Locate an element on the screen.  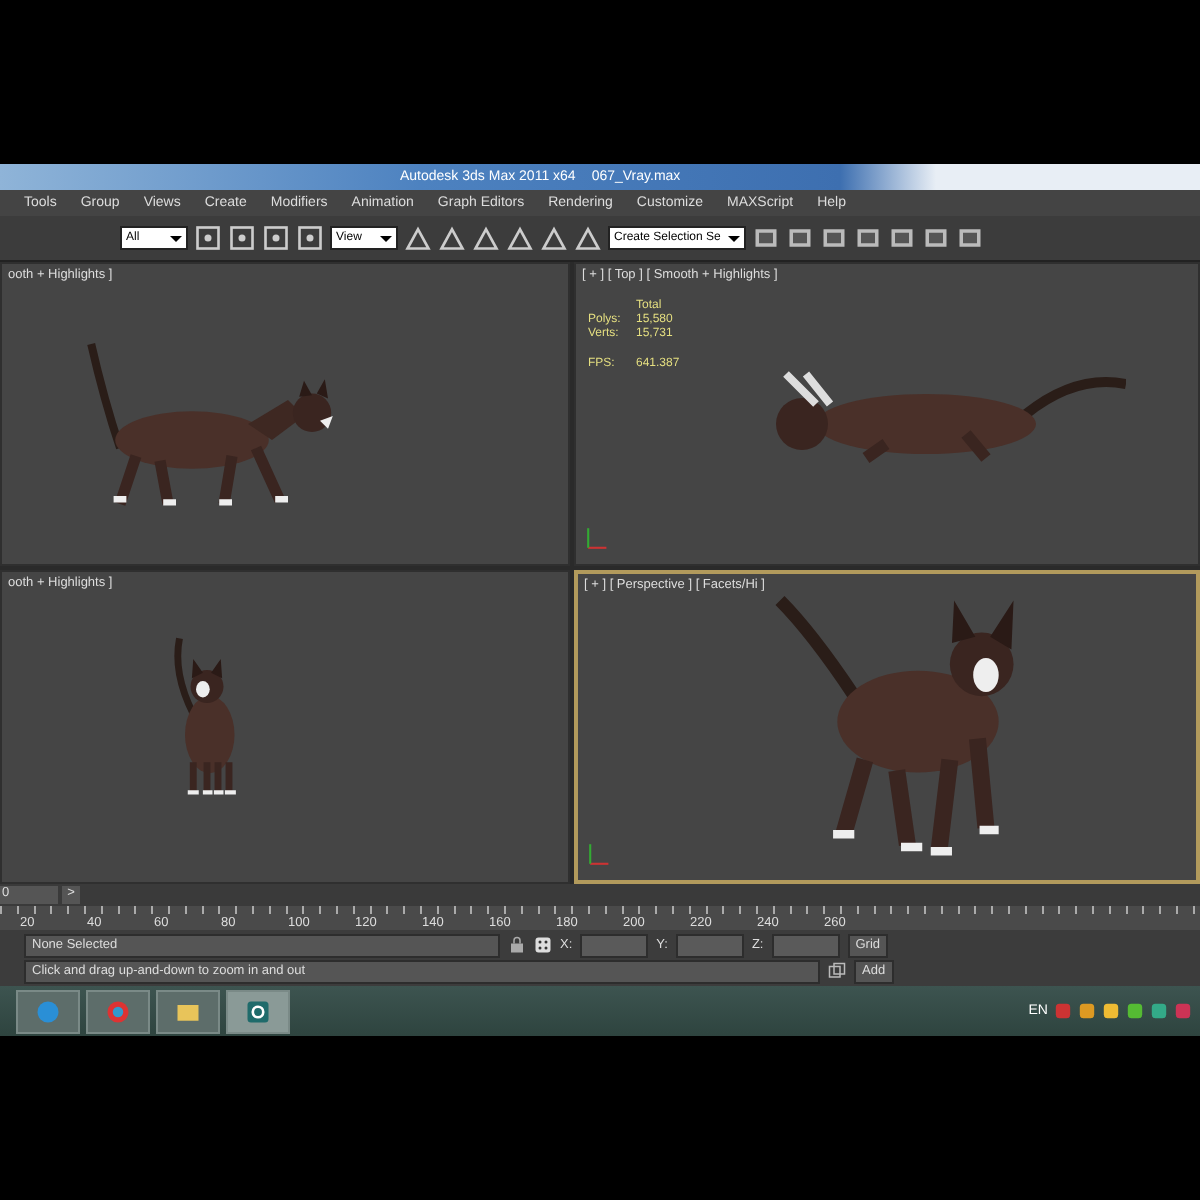
z-coordinate-field is located at coordinates (805, 945).